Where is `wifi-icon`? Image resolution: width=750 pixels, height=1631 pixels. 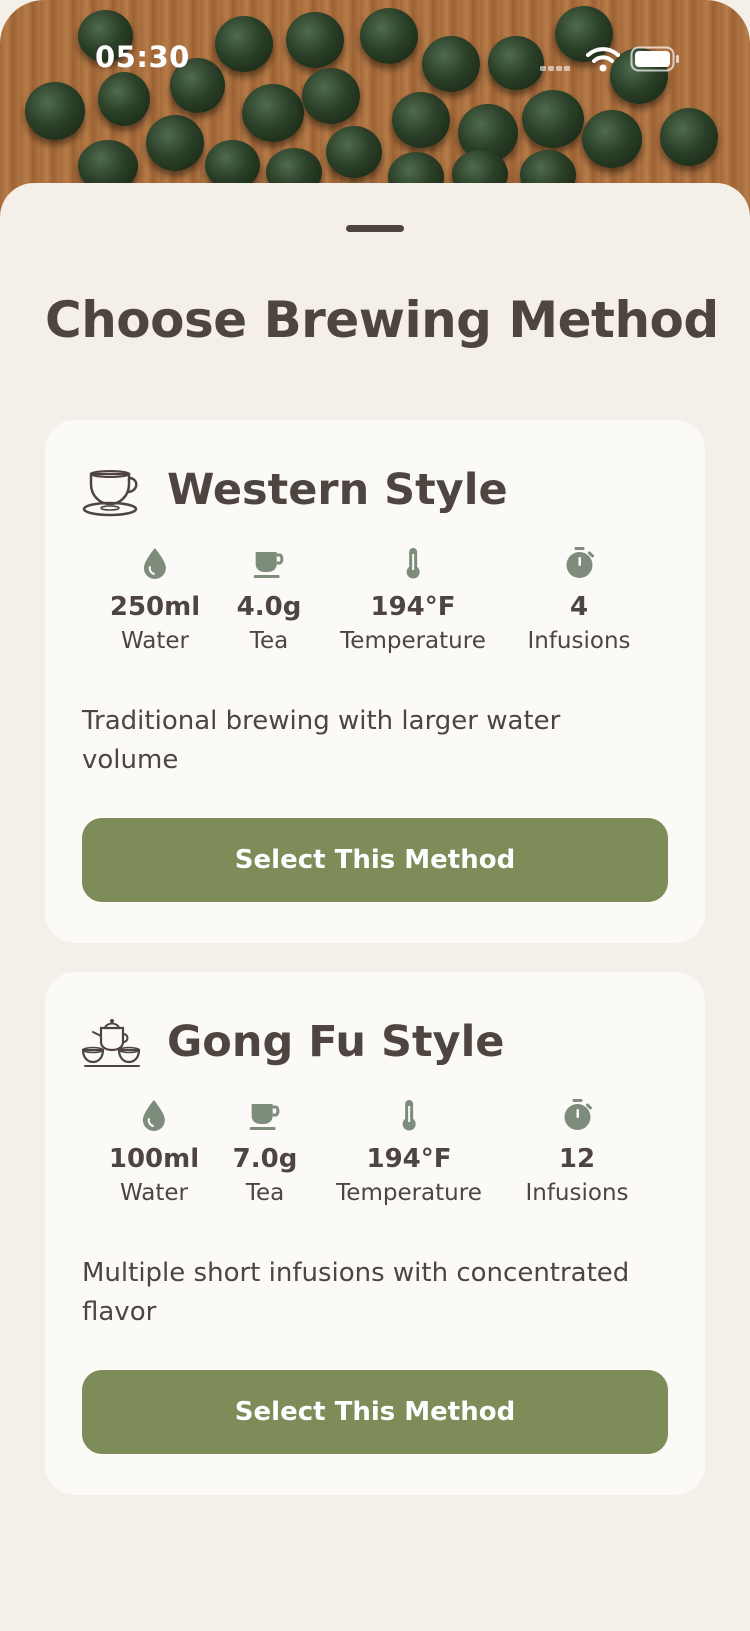 wifi-icon is located at coordinates (603, 59).